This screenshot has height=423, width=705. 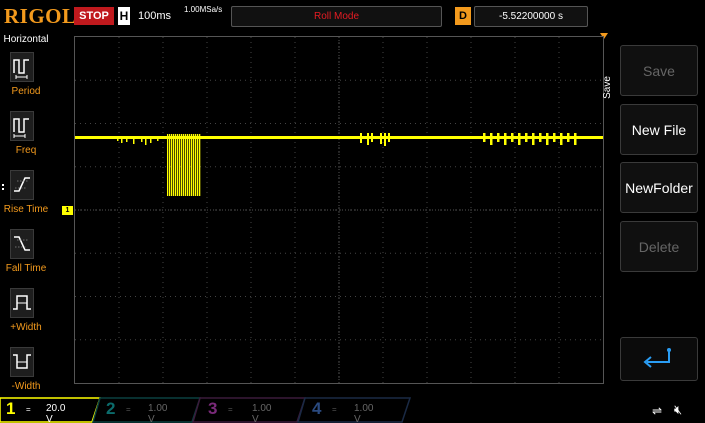 I want to click on period-icon, so click(x=22, y=67).